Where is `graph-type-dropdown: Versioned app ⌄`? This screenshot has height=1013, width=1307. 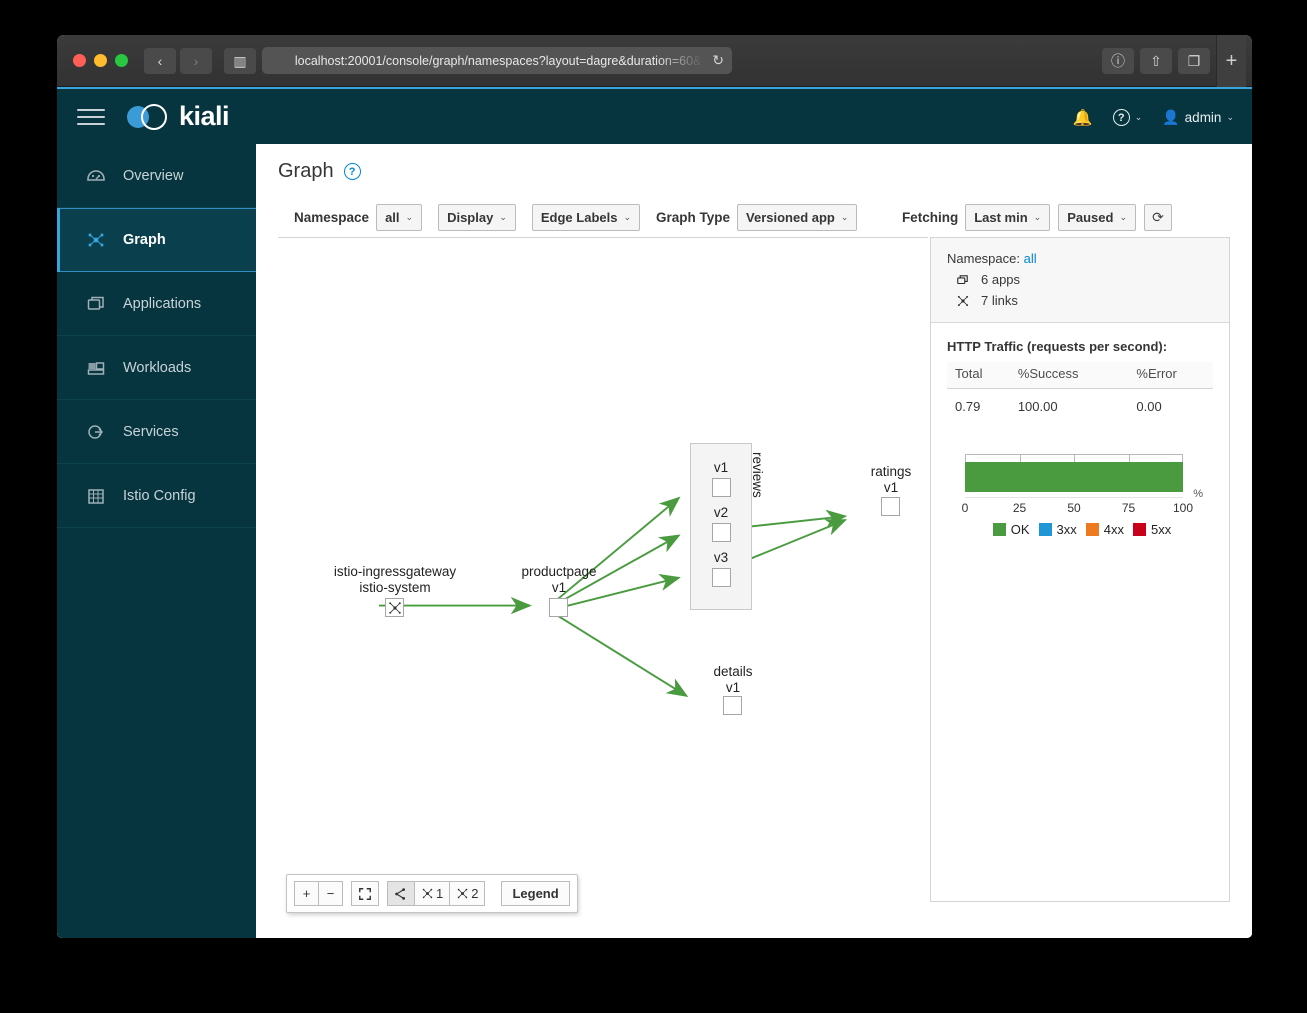
graph-type-dropdown: Versioned app ⌄ is located at coordinates (797, 217).